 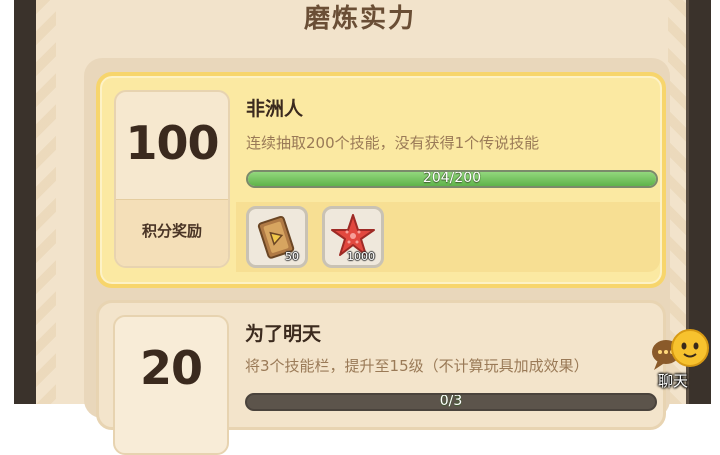 What do you see at coordinates (393, 143) in the screenshot?
I see `task-description: 连续抽取200个技能，没有获得1个传说技能` at bounding box center [393, 143].